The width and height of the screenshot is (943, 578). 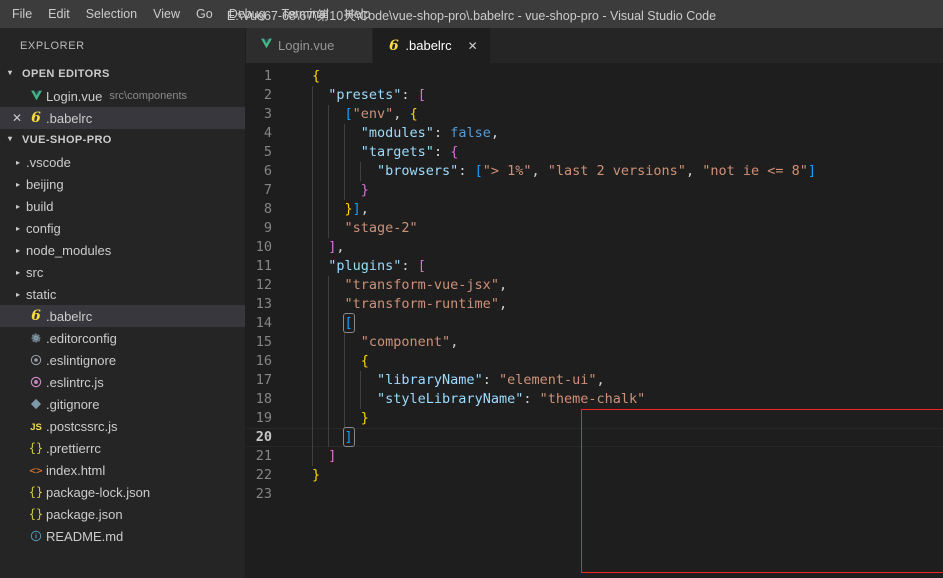 I want to click on folder-node-modules: ▸ node_modules, so click(x=123, y=250).